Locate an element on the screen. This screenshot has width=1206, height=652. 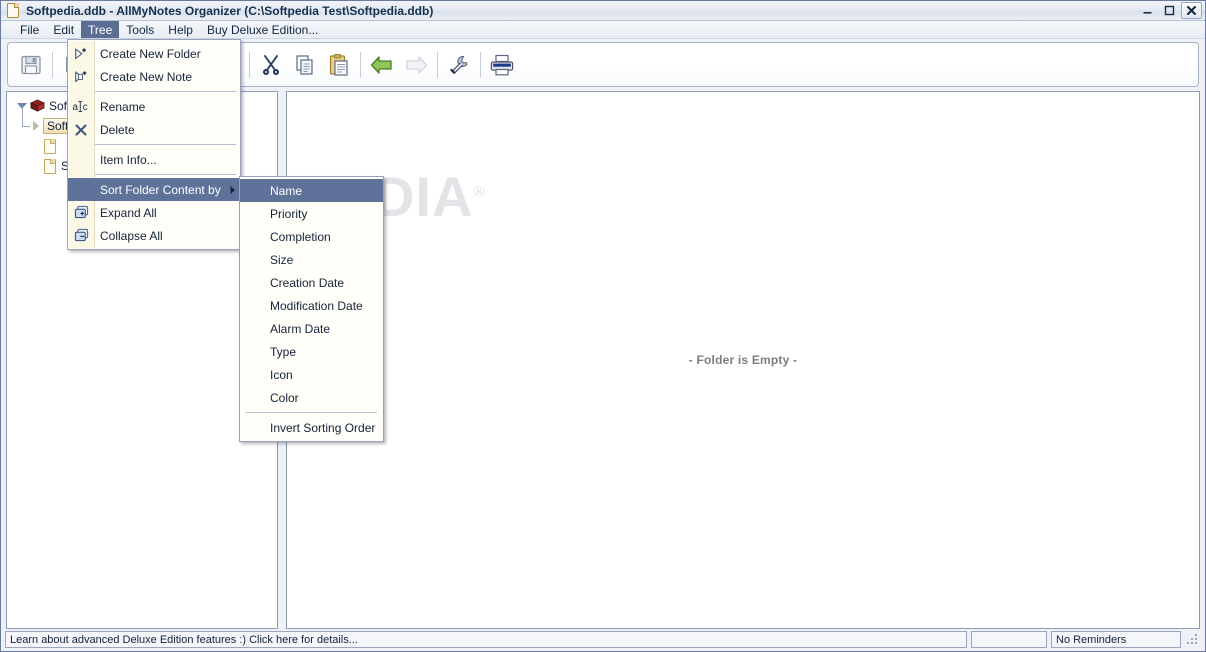
menubar-item-help: Help is located at coordinates (180, 29).